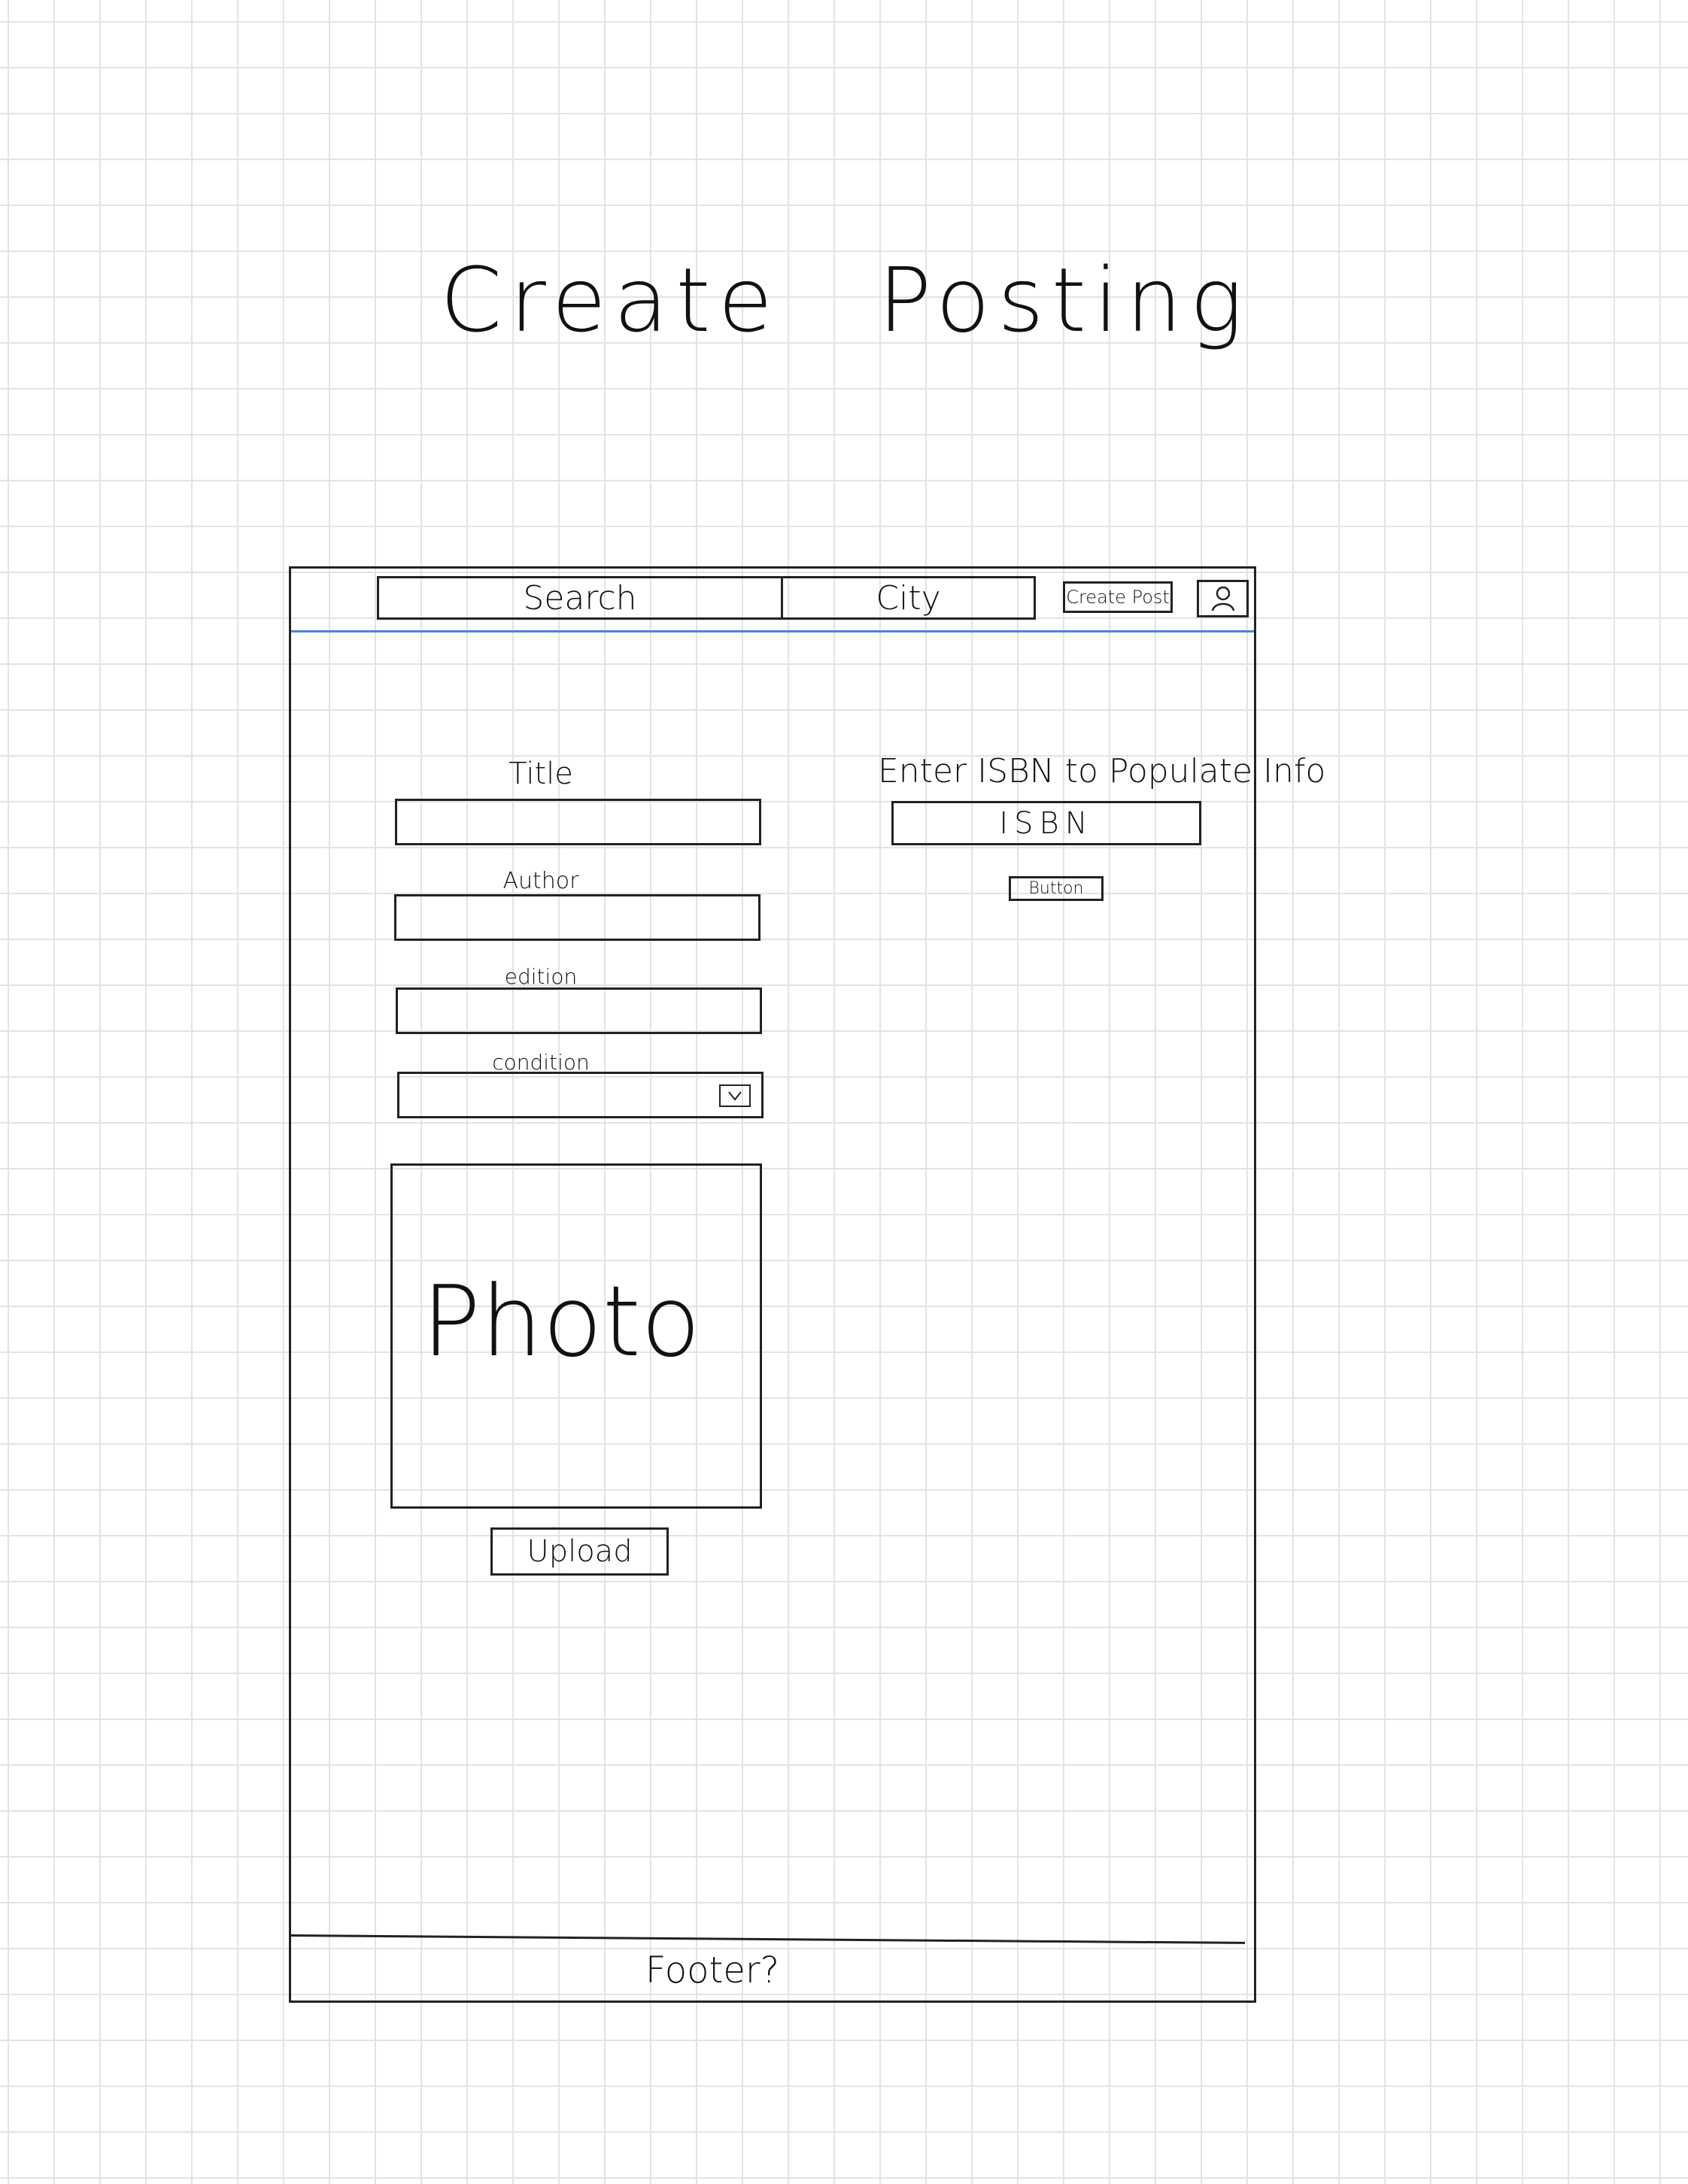 This screenshot has width=1688, height=2184. I want to click on isbn-input: ISBN, so click(1046, 823).